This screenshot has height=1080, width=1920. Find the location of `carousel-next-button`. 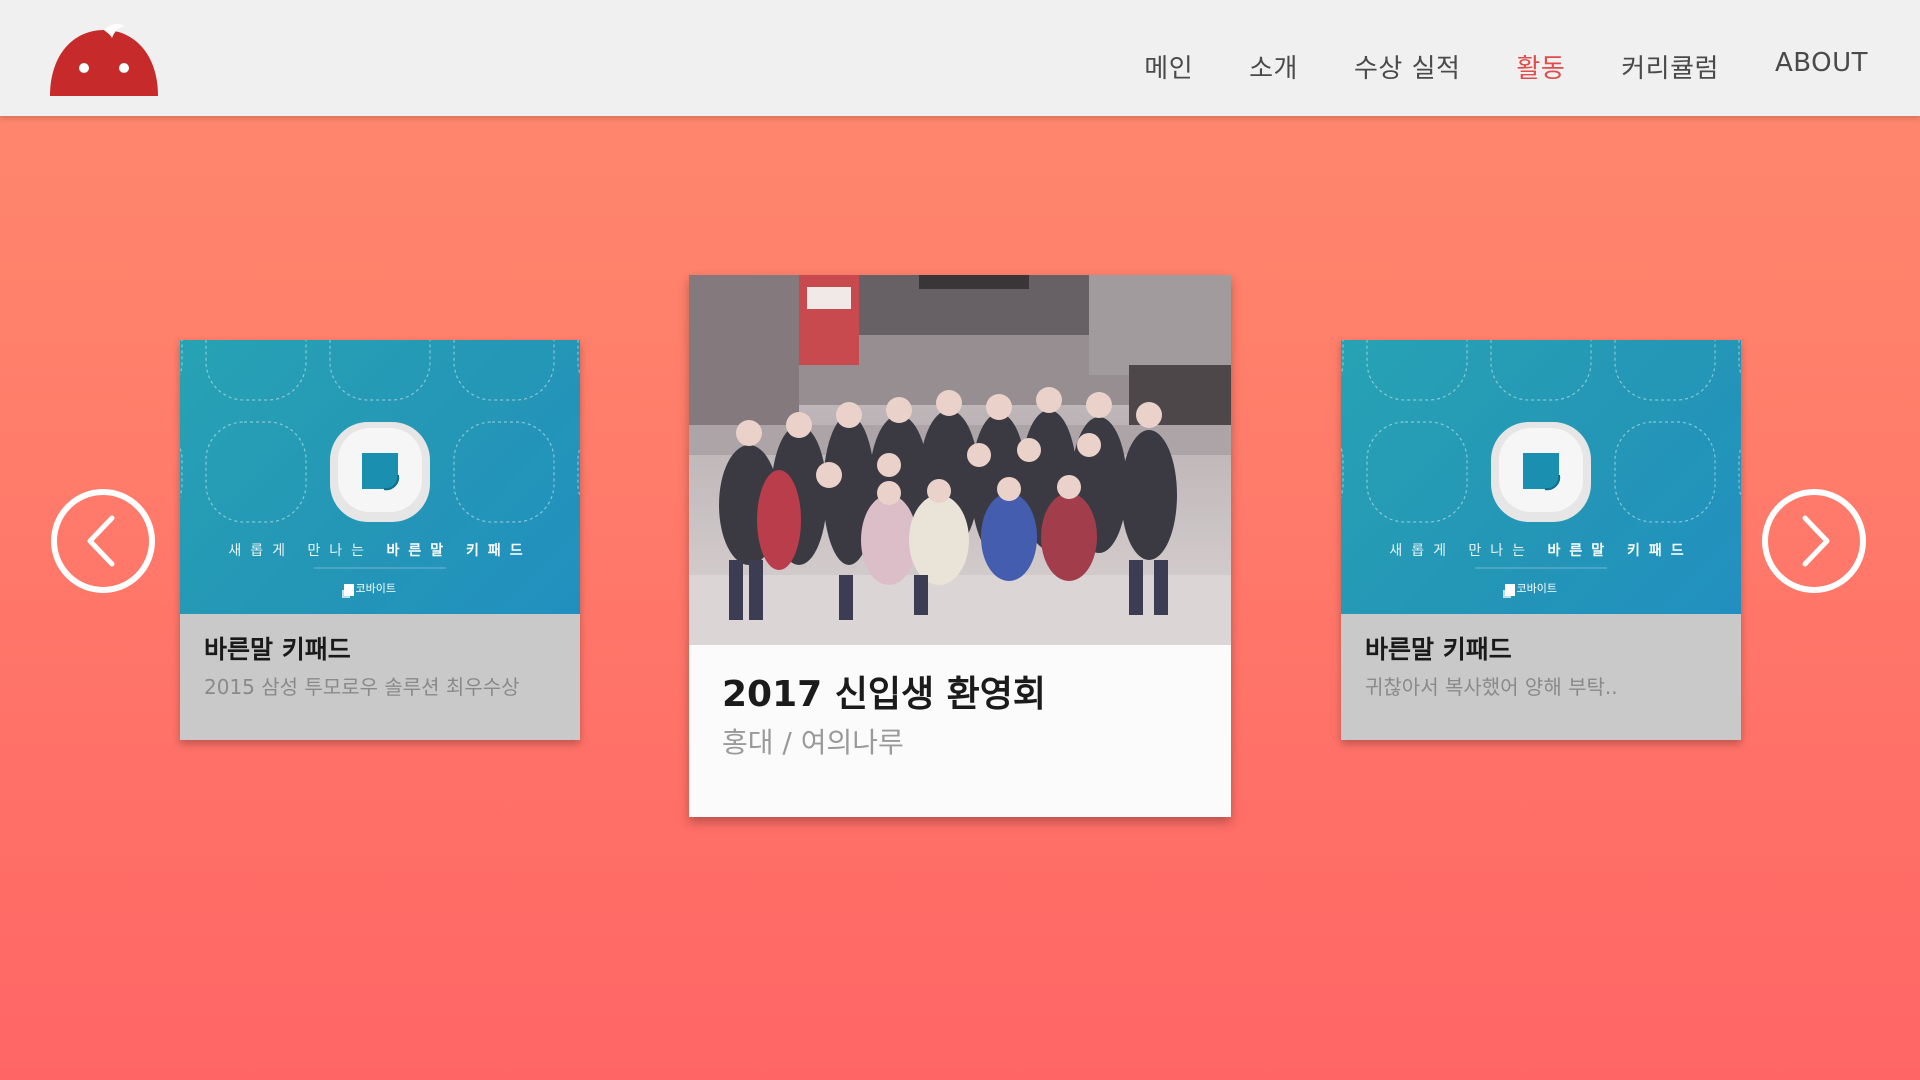

carousel-next-button is located at coordinates (1814, 541).